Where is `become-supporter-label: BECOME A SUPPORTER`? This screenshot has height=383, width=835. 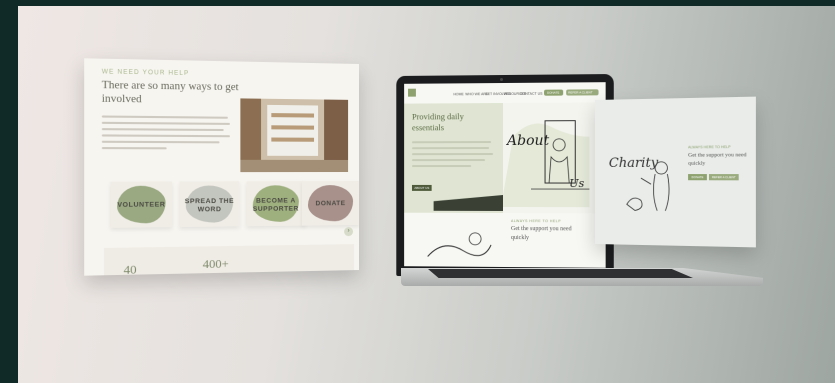
become-supporter-label: BECOME A SUPPORTER is located at coordinates (276, 205).